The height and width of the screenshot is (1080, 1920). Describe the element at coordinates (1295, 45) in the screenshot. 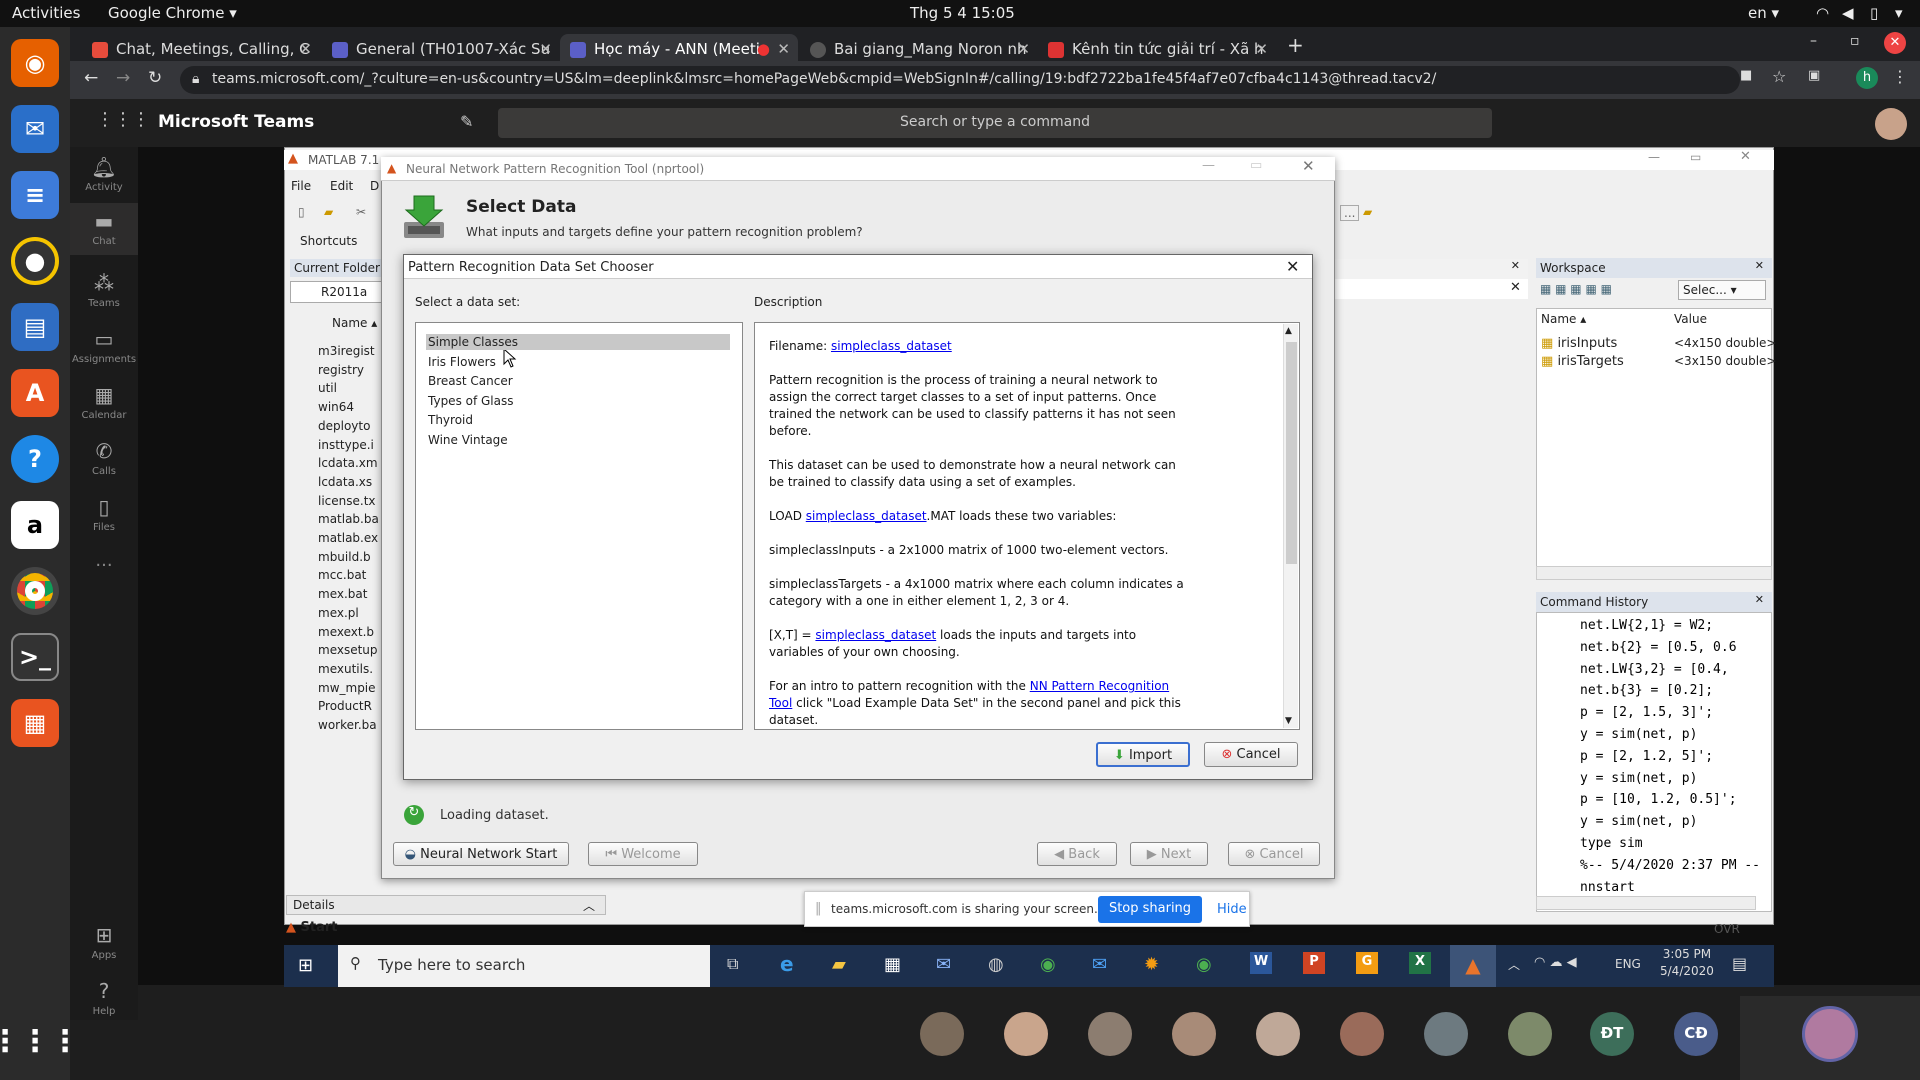

I see `new-tab-button: +` at that location.